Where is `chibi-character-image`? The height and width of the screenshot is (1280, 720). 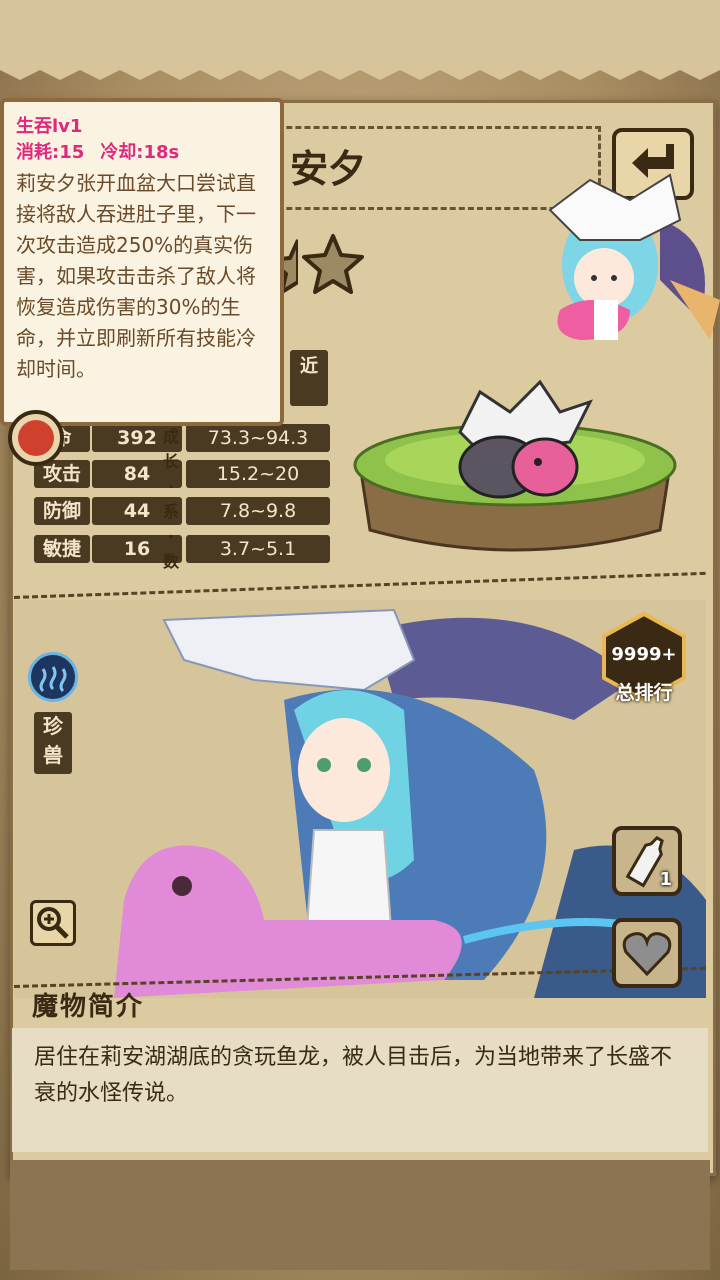
chibi-character-image is located at coordinates (634, 256).